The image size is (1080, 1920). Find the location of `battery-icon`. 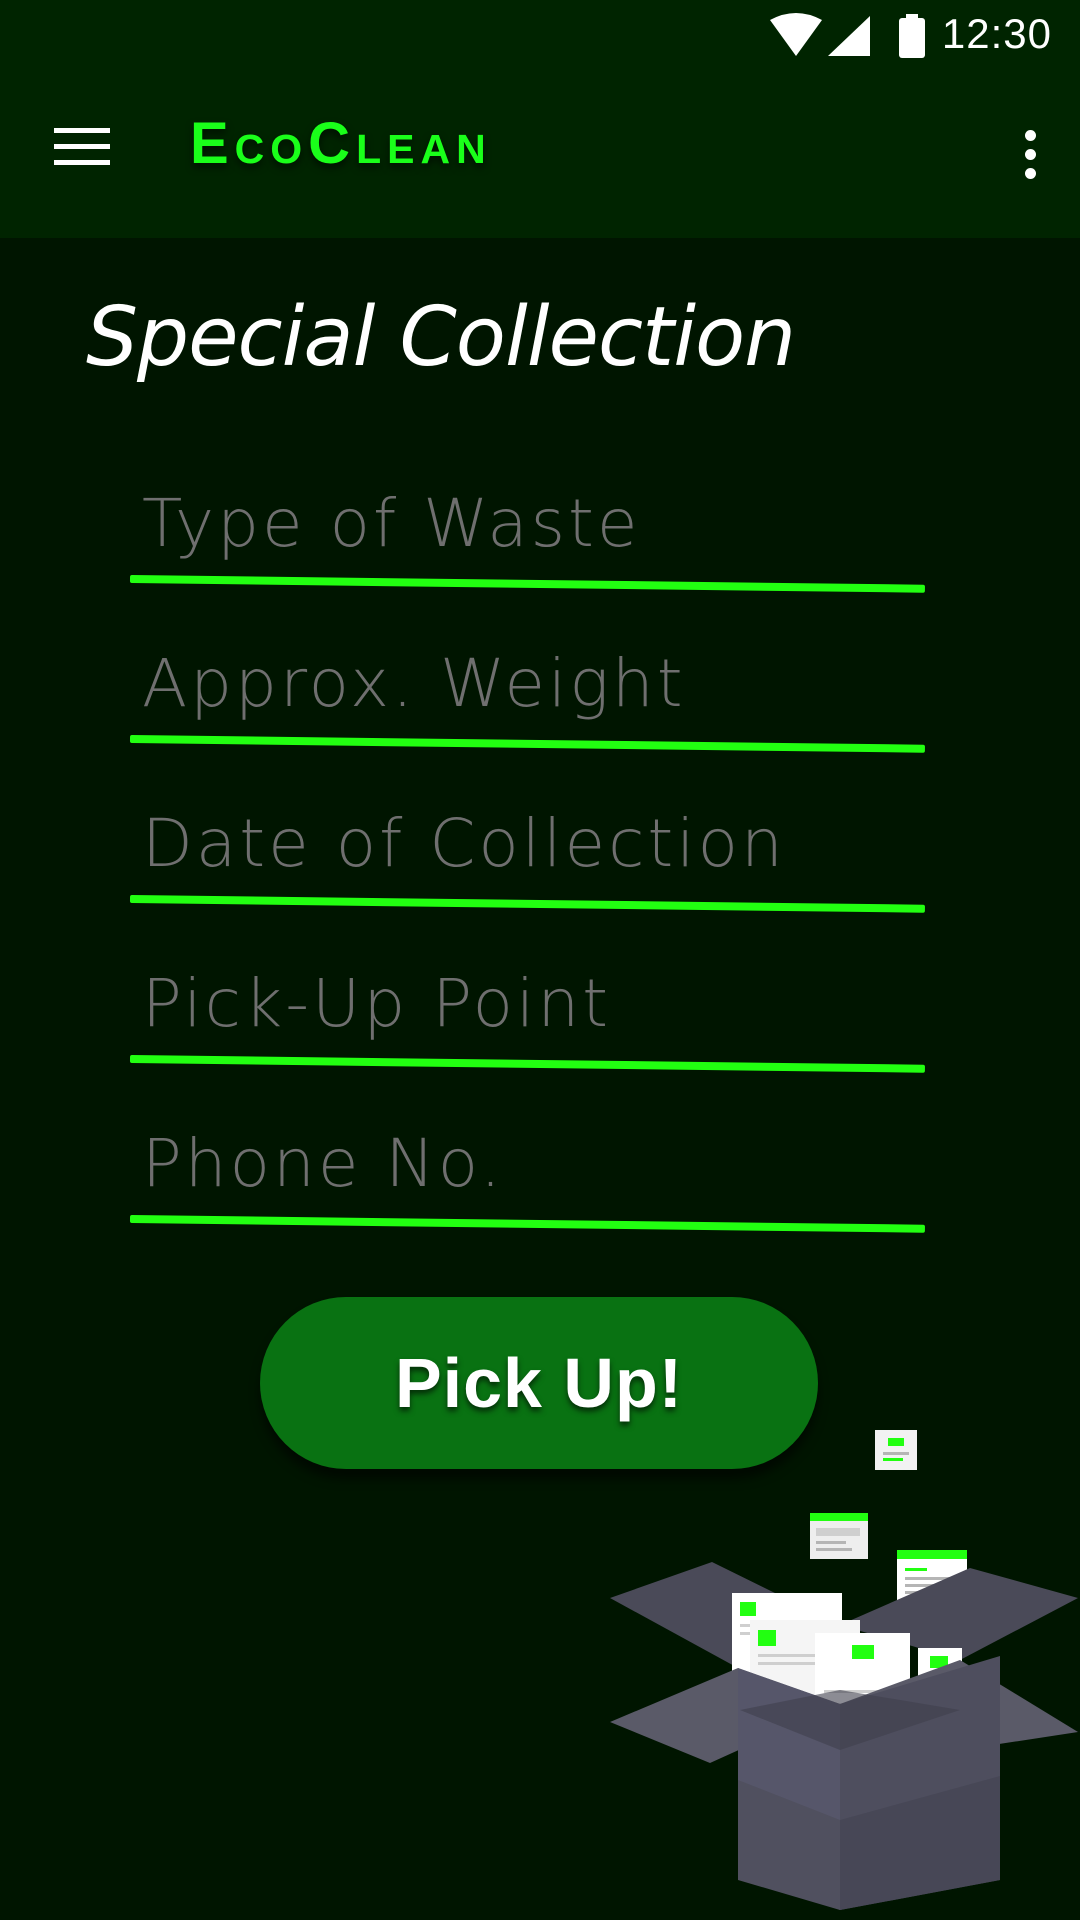

battery-icon is located at coordinates (912, 38).